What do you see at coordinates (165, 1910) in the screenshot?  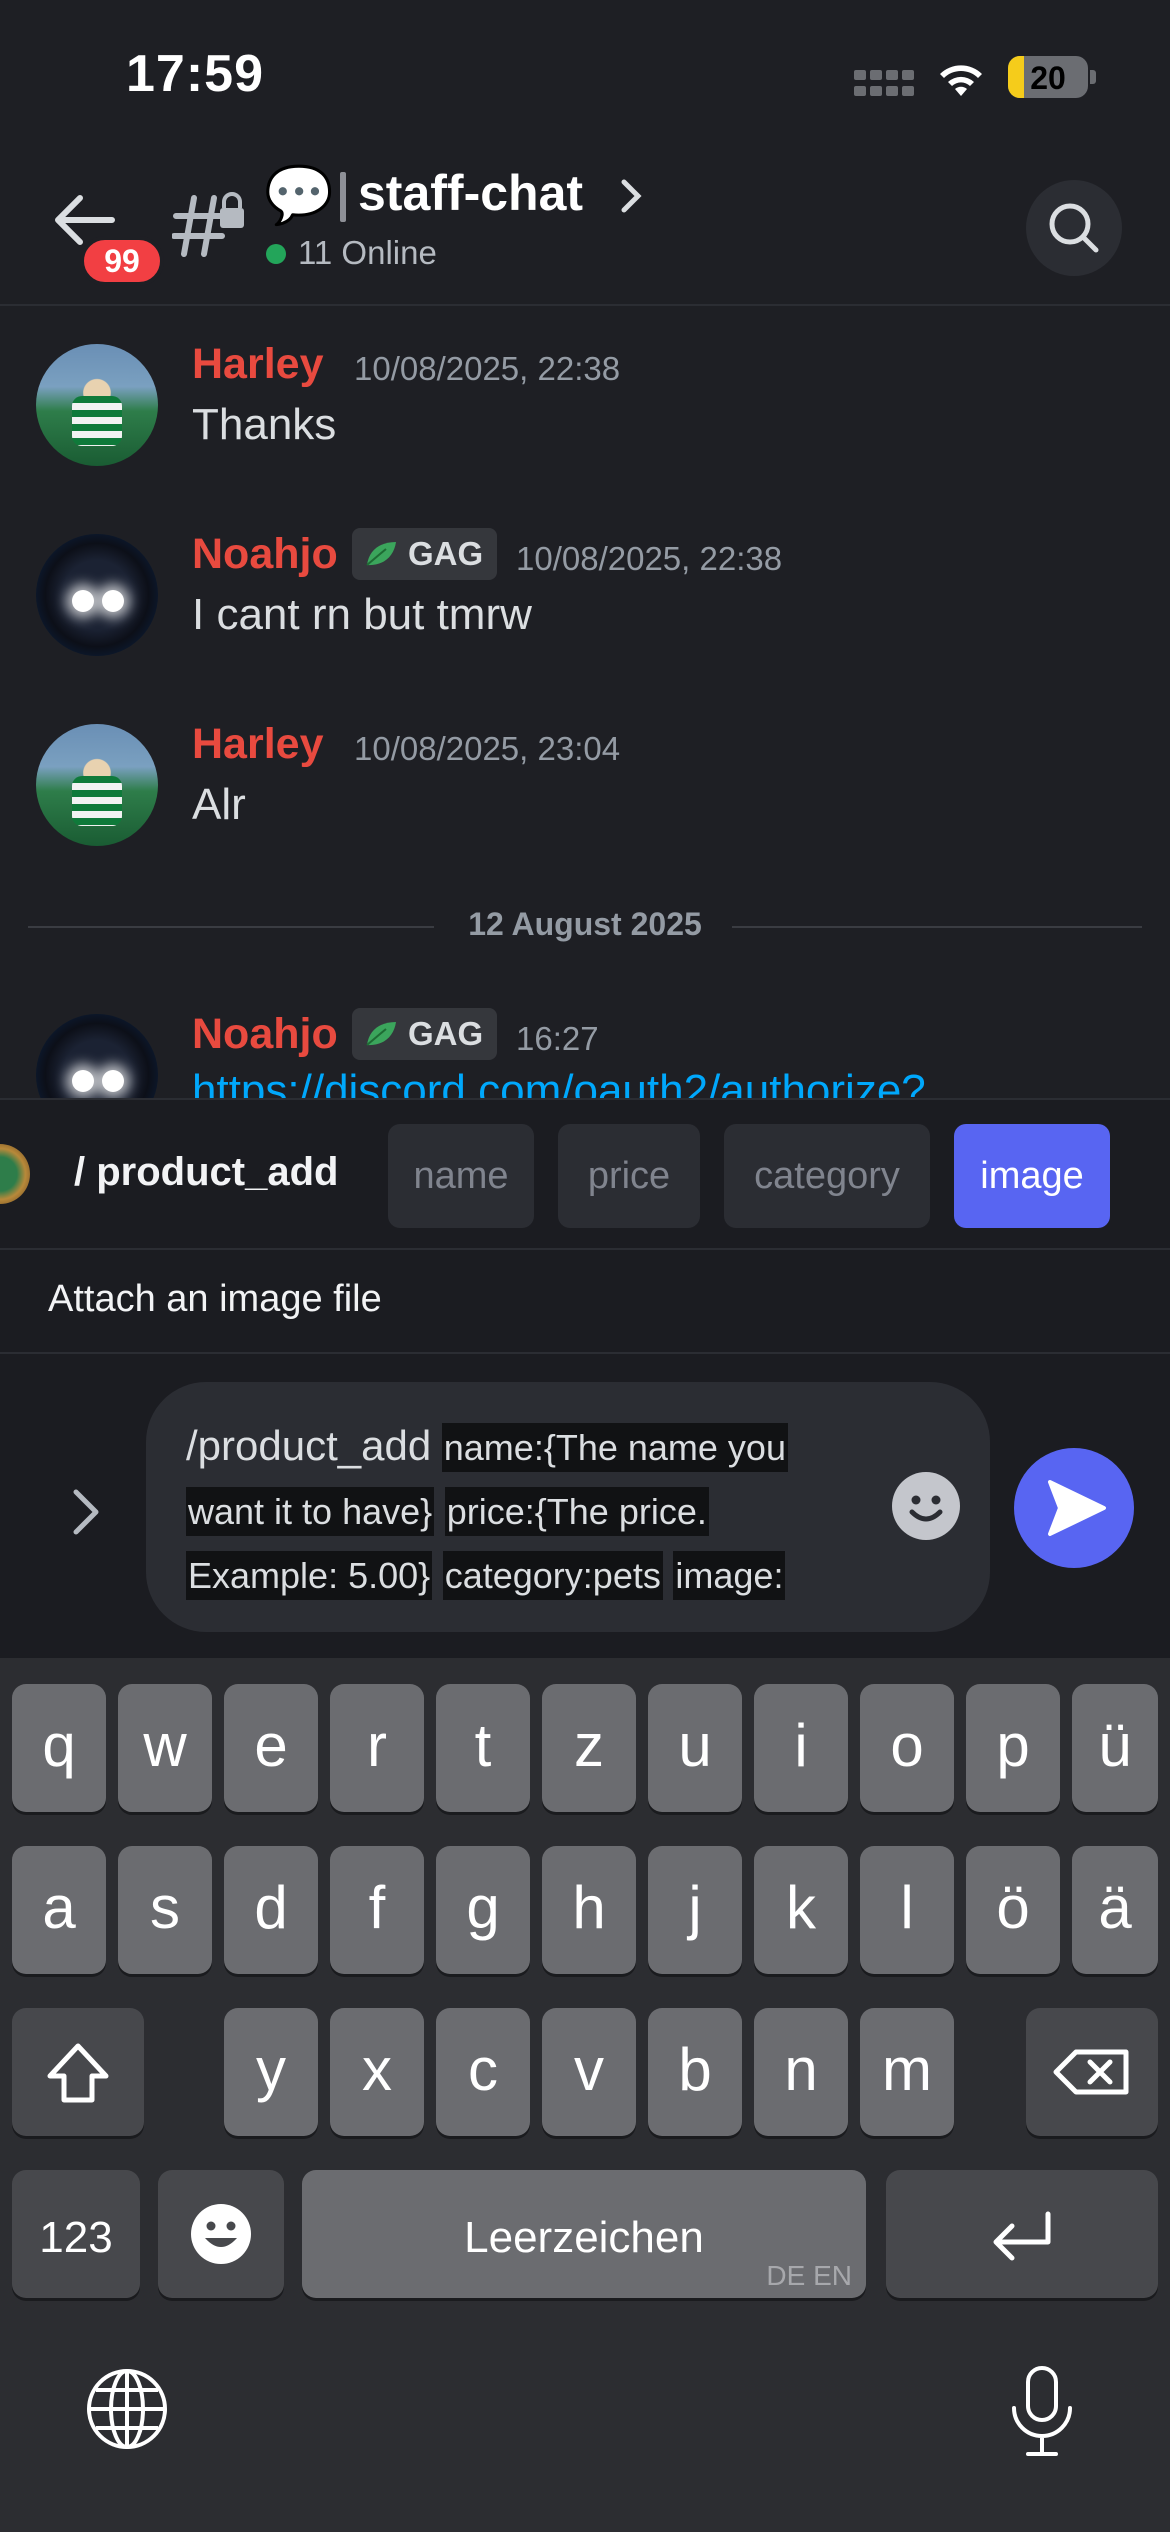 I see `key-s: s` at bounding box center [165, 1910].